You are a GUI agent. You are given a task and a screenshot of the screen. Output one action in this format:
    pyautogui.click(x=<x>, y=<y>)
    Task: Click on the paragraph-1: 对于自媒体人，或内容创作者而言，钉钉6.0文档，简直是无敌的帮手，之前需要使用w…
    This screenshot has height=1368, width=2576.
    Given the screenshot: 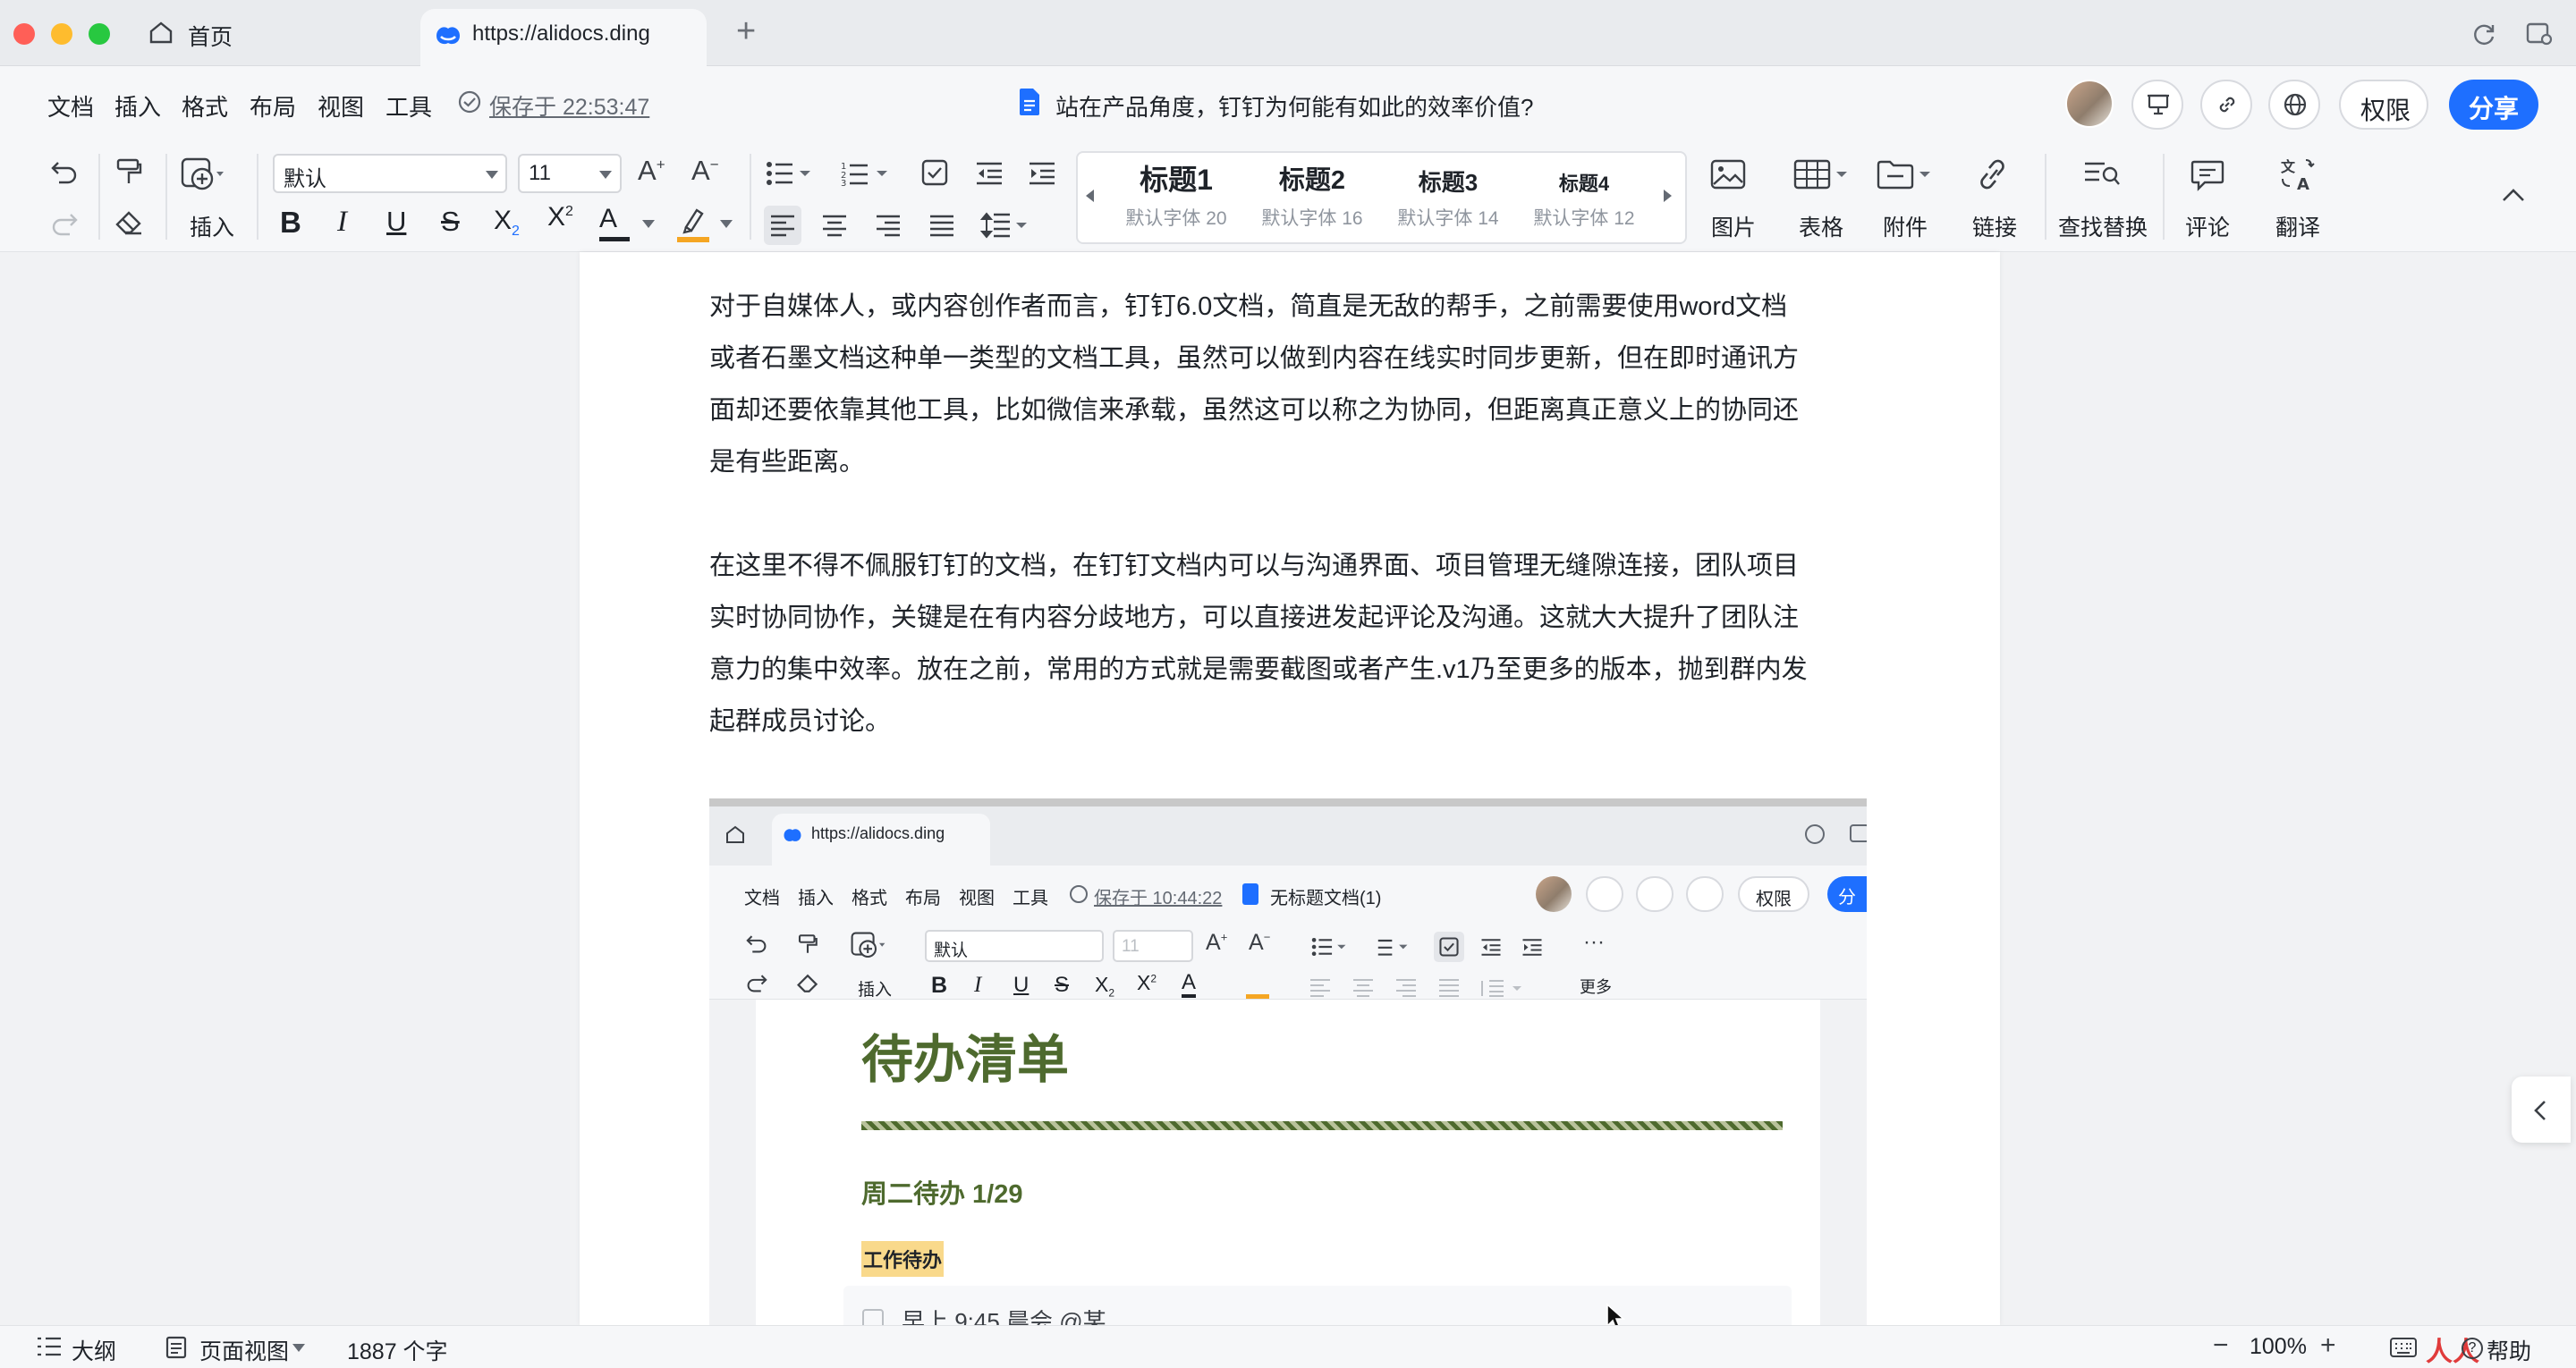 What is the action you would take?
    pyautogui.click(x=1290, y=385)
    